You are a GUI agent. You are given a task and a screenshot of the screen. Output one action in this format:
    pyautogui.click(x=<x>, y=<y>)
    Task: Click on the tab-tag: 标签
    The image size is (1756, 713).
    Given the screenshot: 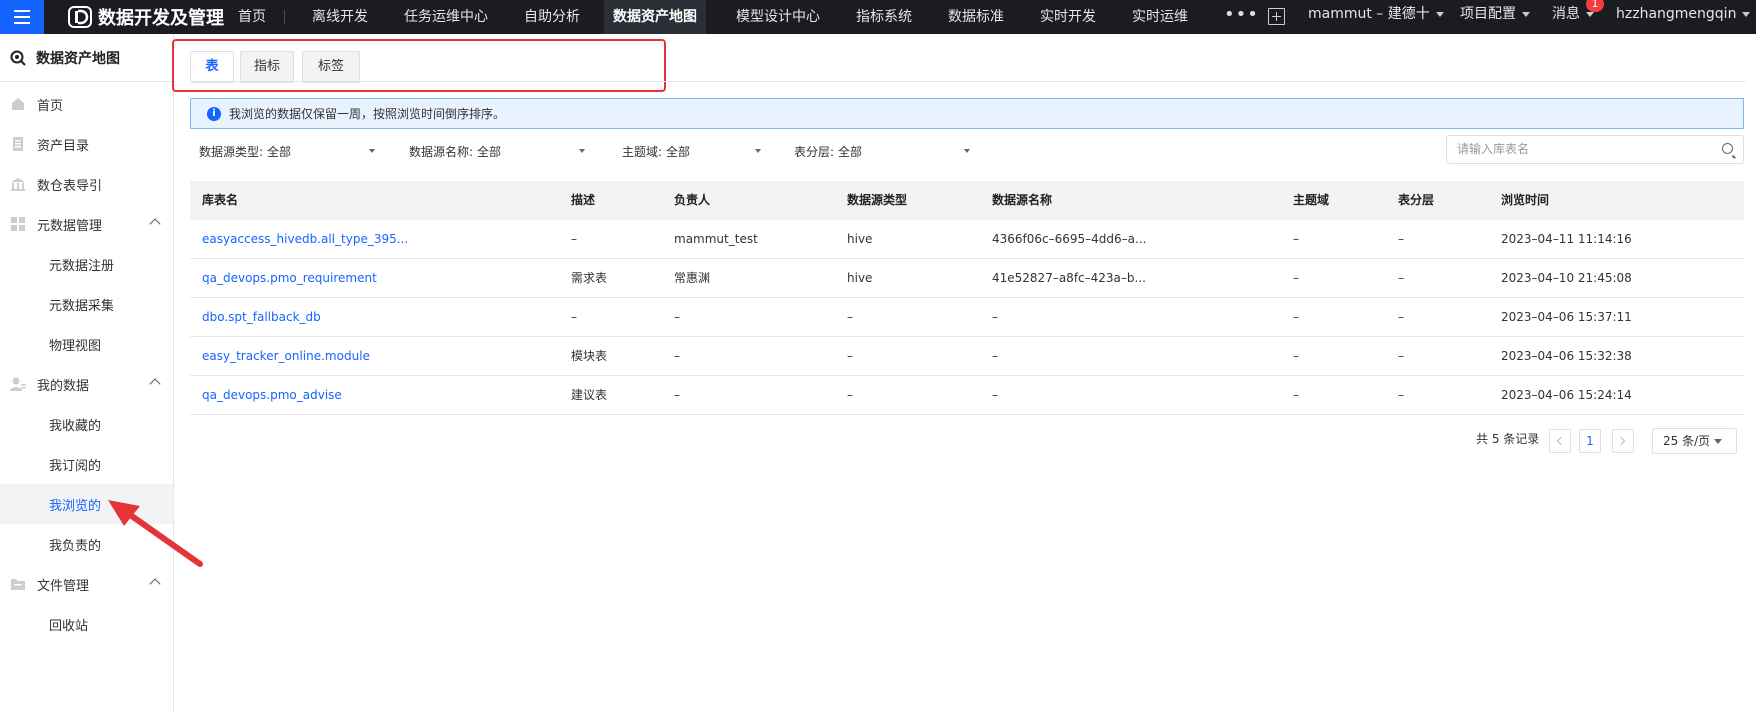 What is the action you would take?
    pyautogui.click(x=331, y=67)
    